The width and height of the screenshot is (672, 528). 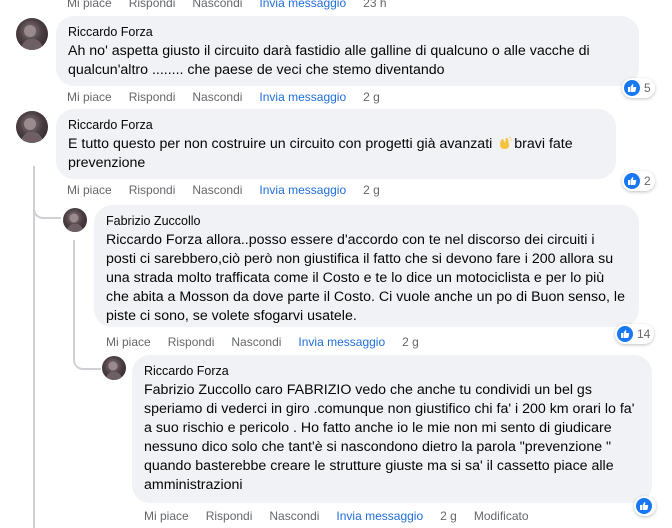 I want to click on reaction-summary: 1, so click(x=645, y=506).